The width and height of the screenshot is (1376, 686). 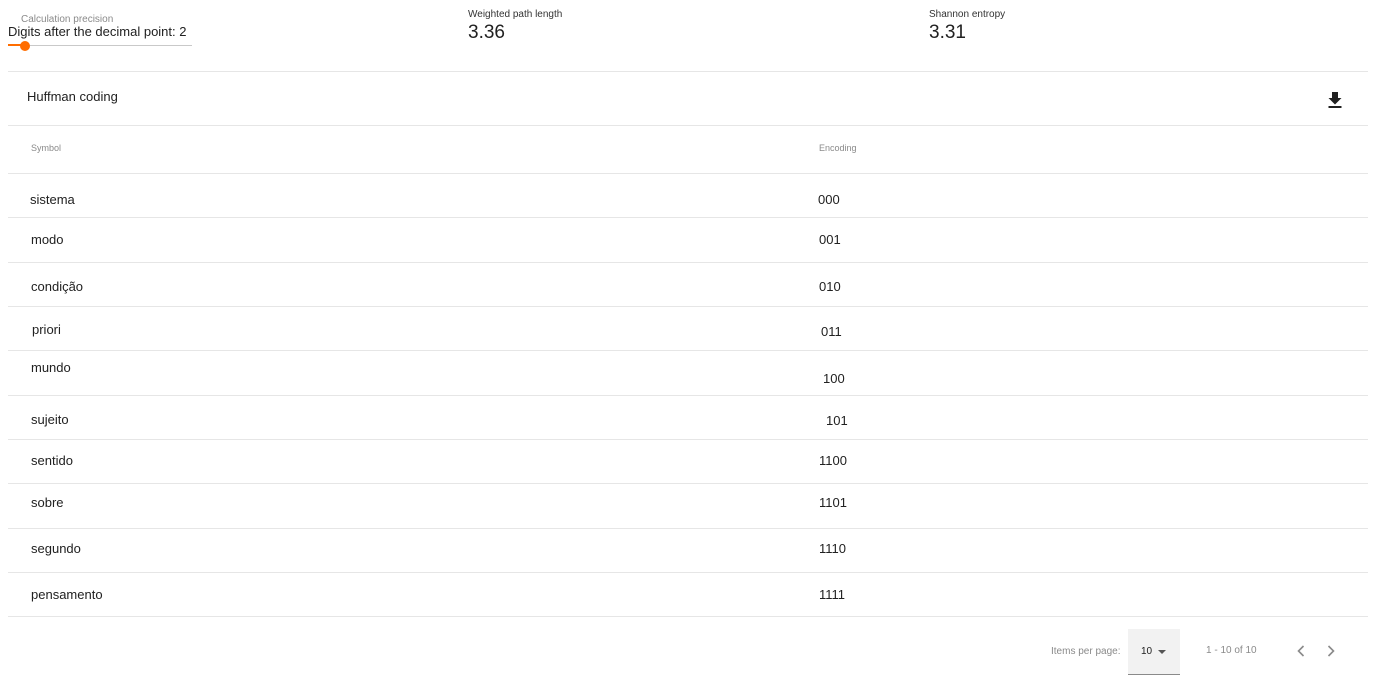 I want to click on row-divider, so click(x=688, y=616).